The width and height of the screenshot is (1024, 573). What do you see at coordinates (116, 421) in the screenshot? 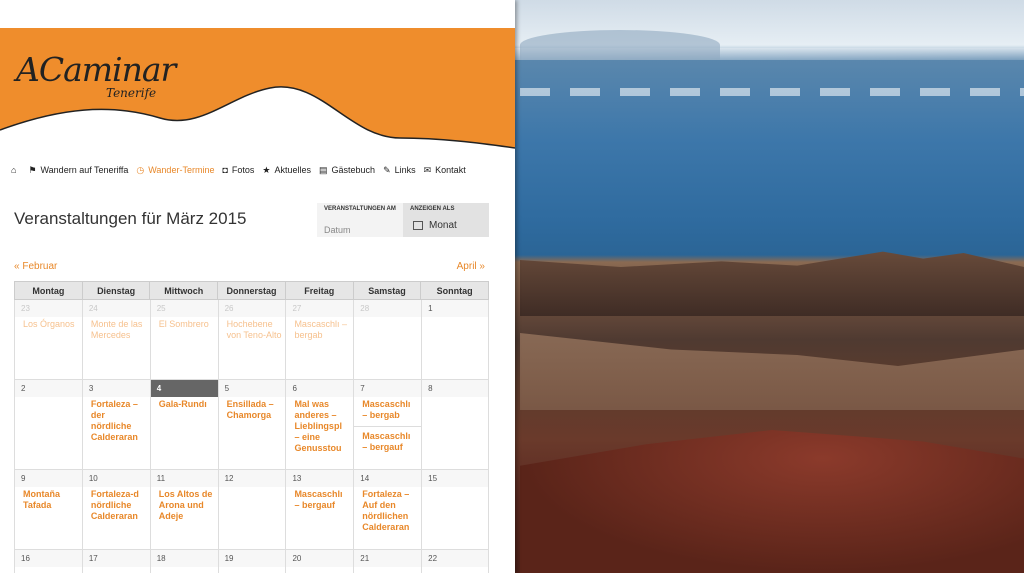
I see `calendar-event-link: Fortaleza – der nördliche Calderaran` at bounding box center [116, 421].